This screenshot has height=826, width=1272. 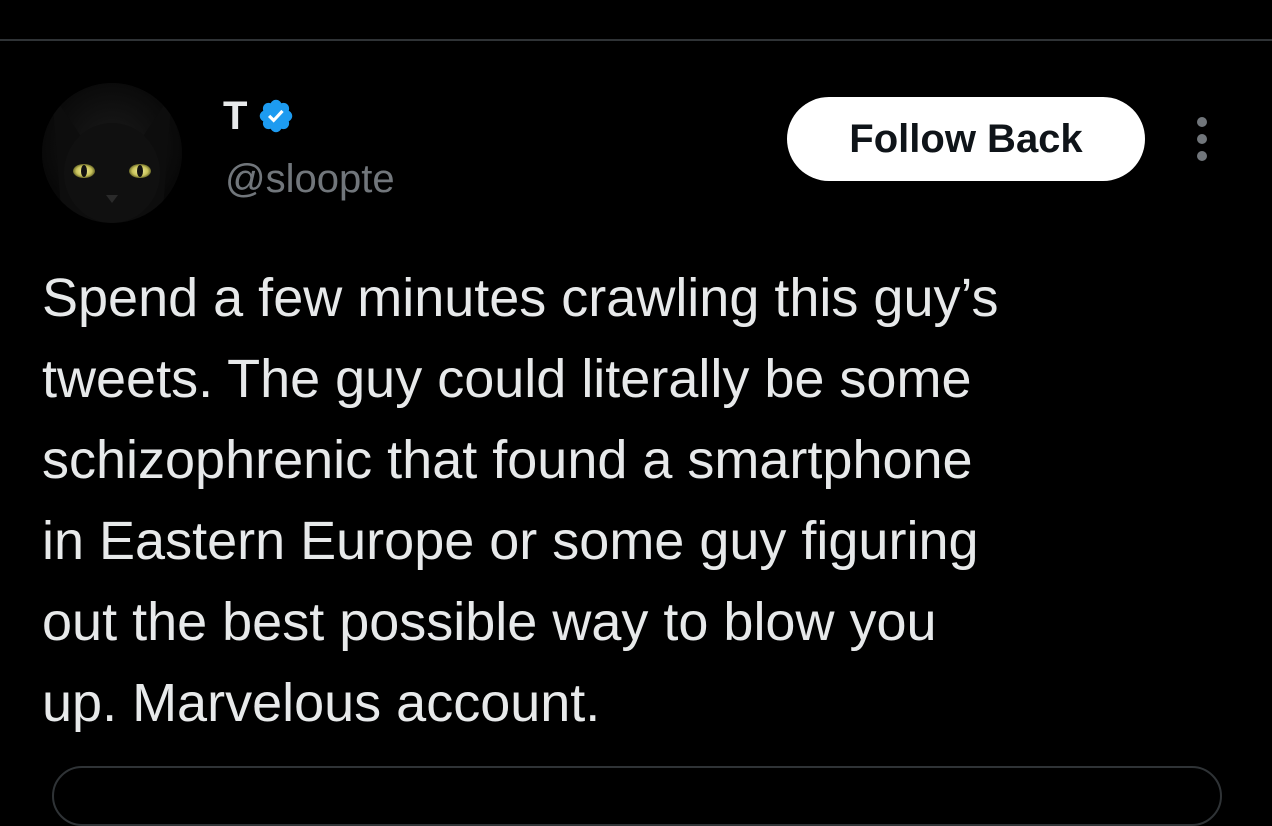 What do you see at coordinates (1202, 139) in the screenshot?
I see `more-options-icon` at bounding box center [1202, 139].